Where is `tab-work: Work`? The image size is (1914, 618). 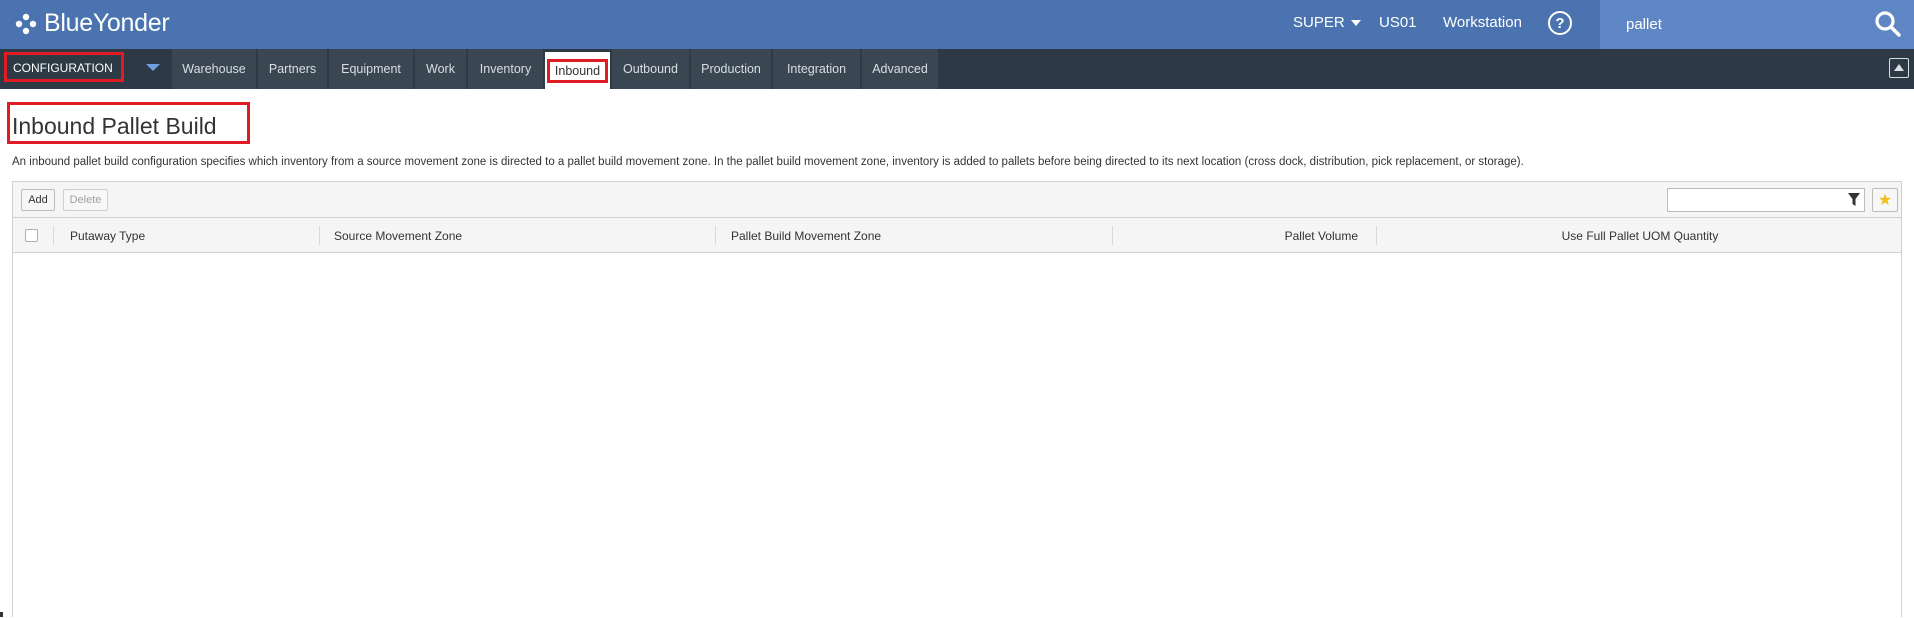
tab-work: Work is located at coordinates (441, 69).